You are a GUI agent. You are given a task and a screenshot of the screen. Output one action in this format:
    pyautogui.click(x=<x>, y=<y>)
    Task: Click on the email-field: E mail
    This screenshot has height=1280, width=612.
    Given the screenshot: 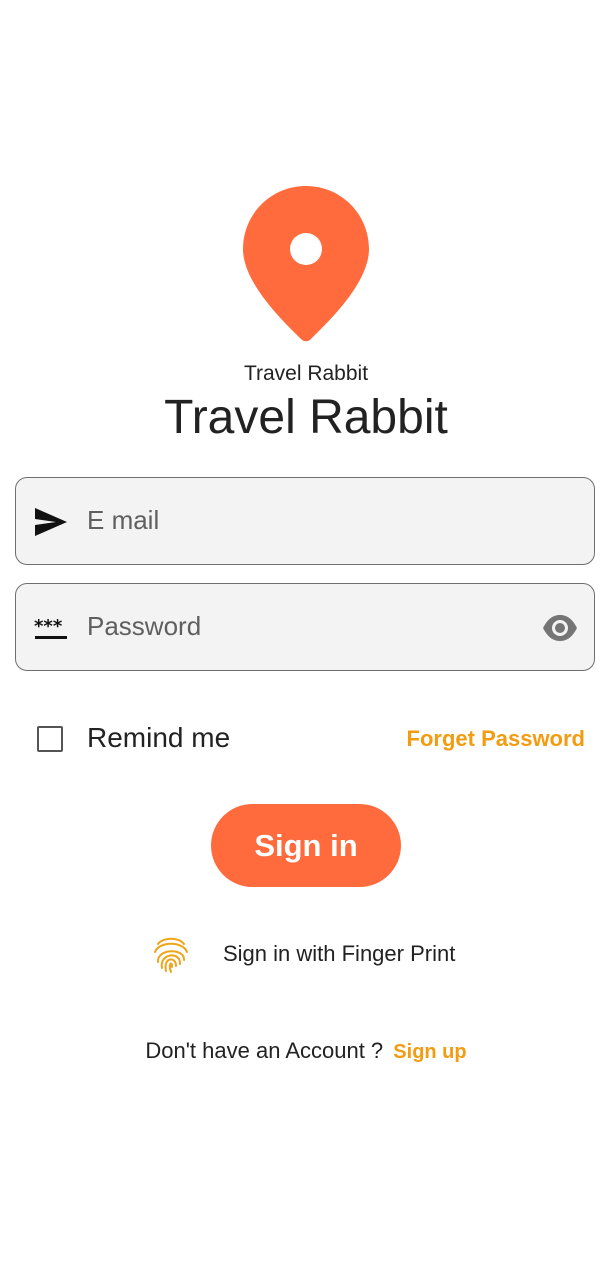 What is the action you would take?
    pyautogui.click(x=305, y=521)
    